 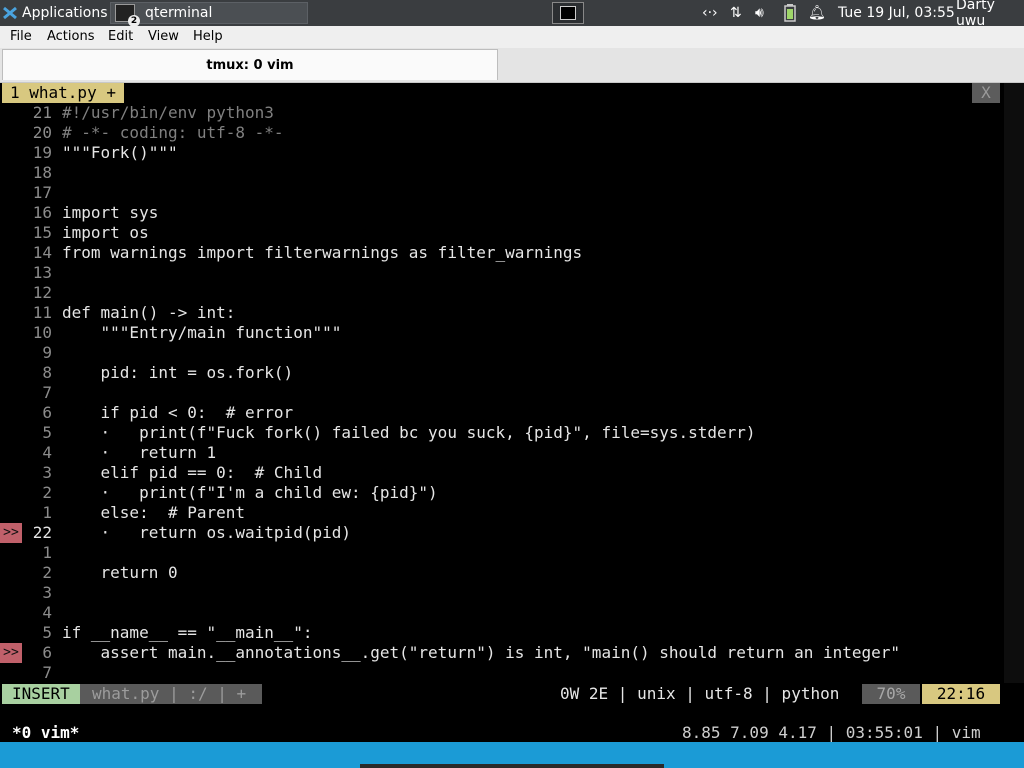 I want to click on code-text: else: # Parent, so click(x=154, y=512).